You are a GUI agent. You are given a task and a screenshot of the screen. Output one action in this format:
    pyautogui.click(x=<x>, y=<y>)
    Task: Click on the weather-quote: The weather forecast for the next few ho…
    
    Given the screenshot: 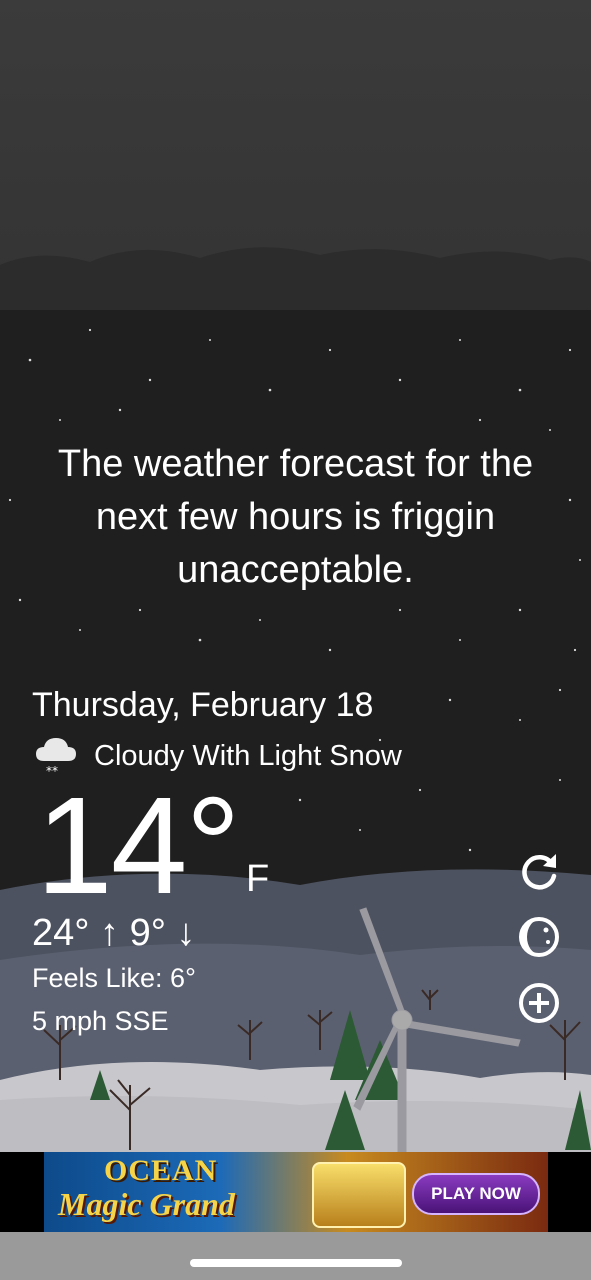 What is the action you would take?
    pyautogui.click(x=295, y=517)
    